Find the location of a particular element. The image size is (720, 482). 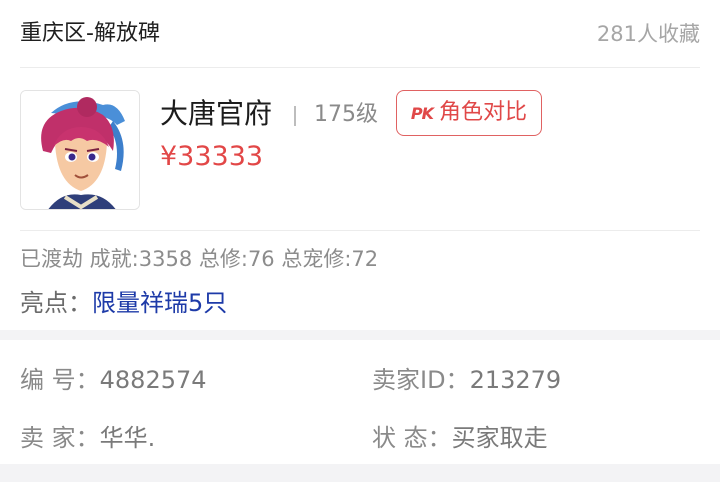

seller-id-value: 213279 is located at coordinates (515, 380).